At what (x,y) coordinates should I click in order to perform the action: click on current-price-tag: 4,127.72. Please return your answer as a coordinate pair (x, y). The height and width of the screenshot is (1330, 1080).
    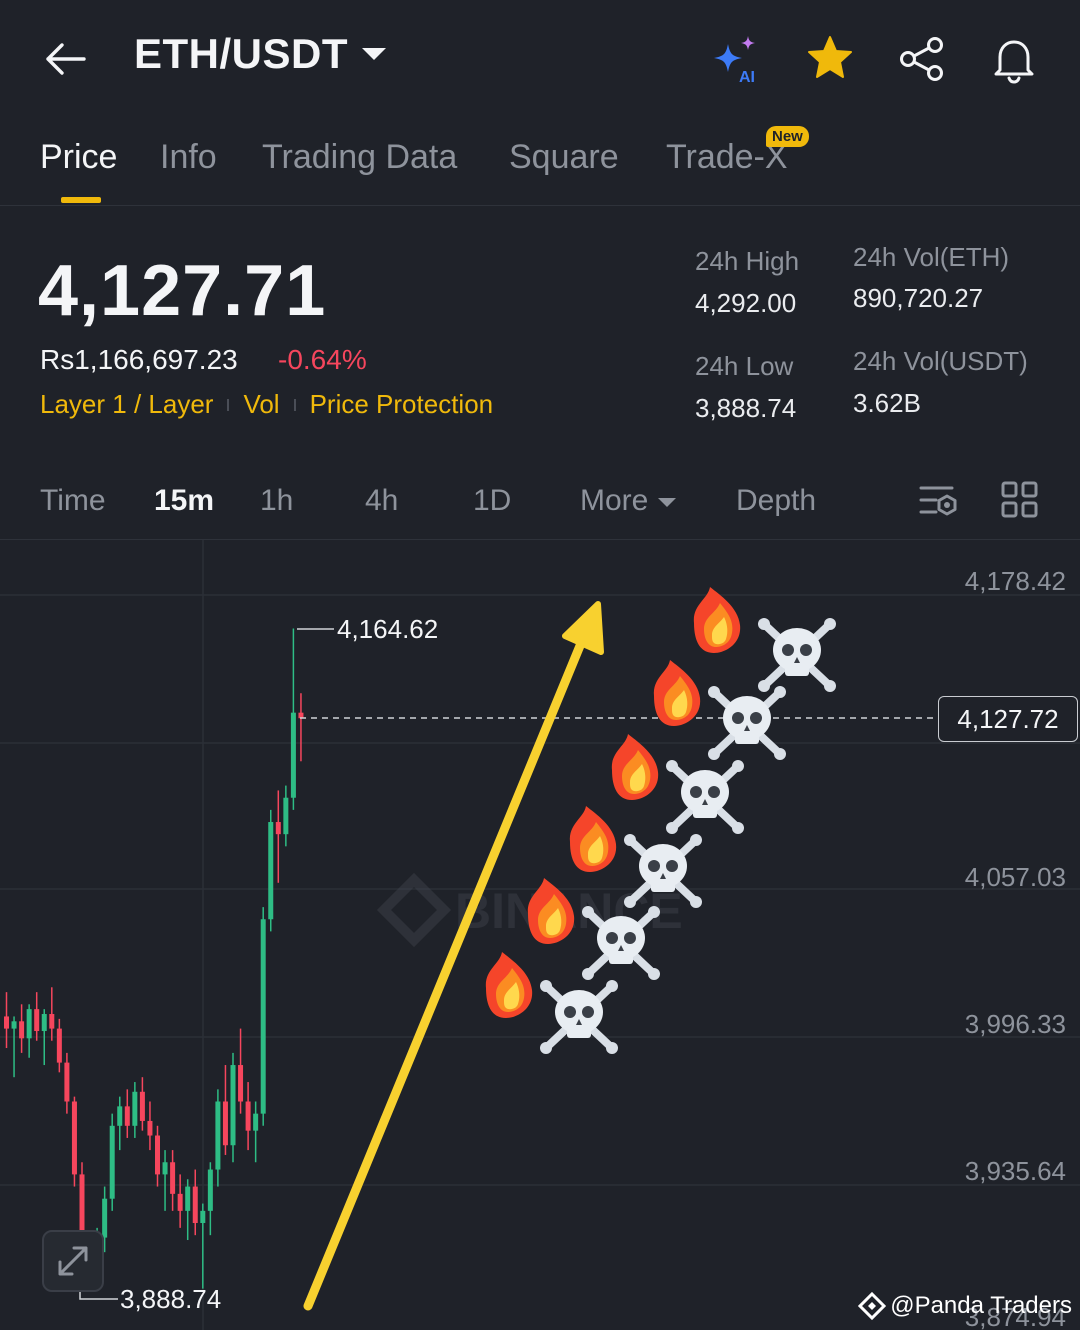
    Looking at the image, I should click on (1008, 719).